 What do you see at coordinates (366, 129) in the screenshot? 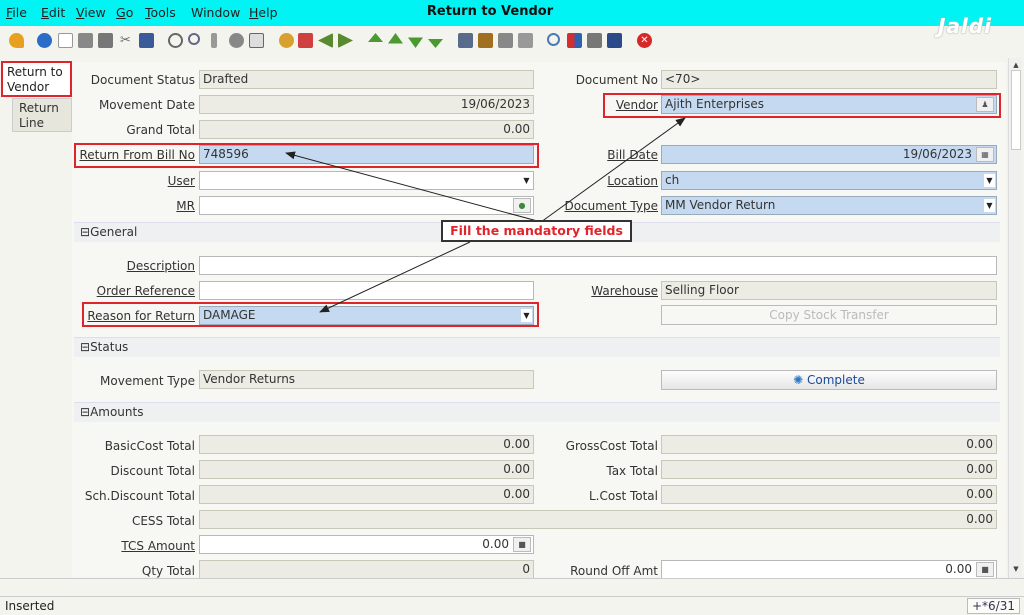
I see `grand-total-field: 0.00` at bounding box center [366, 129].